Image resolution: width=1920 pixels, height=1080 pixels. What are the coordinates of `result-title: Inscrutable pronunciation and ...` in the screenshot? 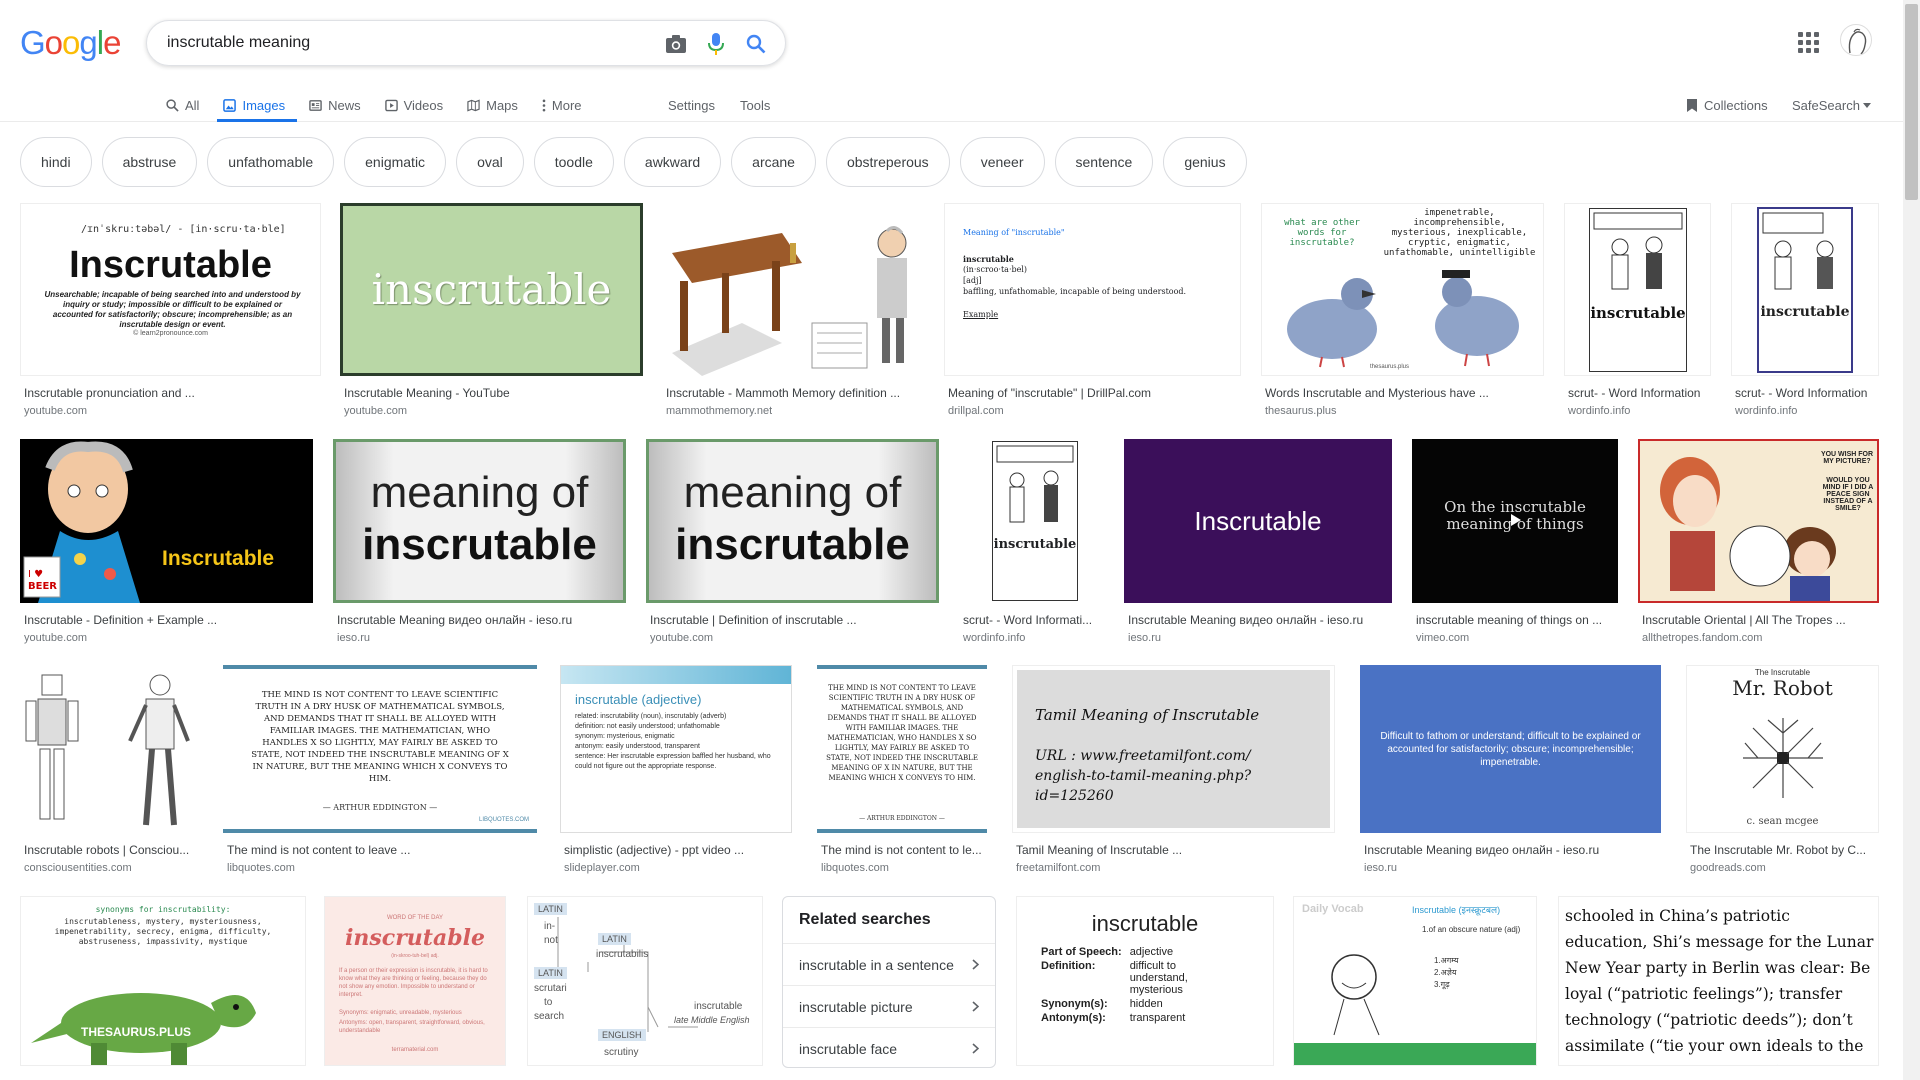 It's located at (171, 393).